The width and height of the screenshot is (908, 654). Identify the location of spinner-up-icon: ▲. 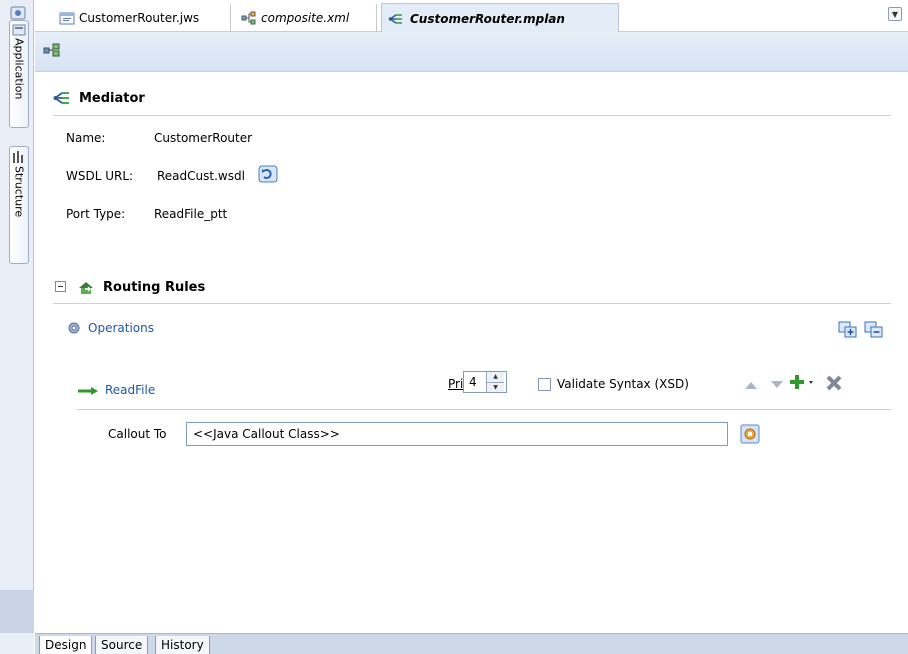
(495, 377).